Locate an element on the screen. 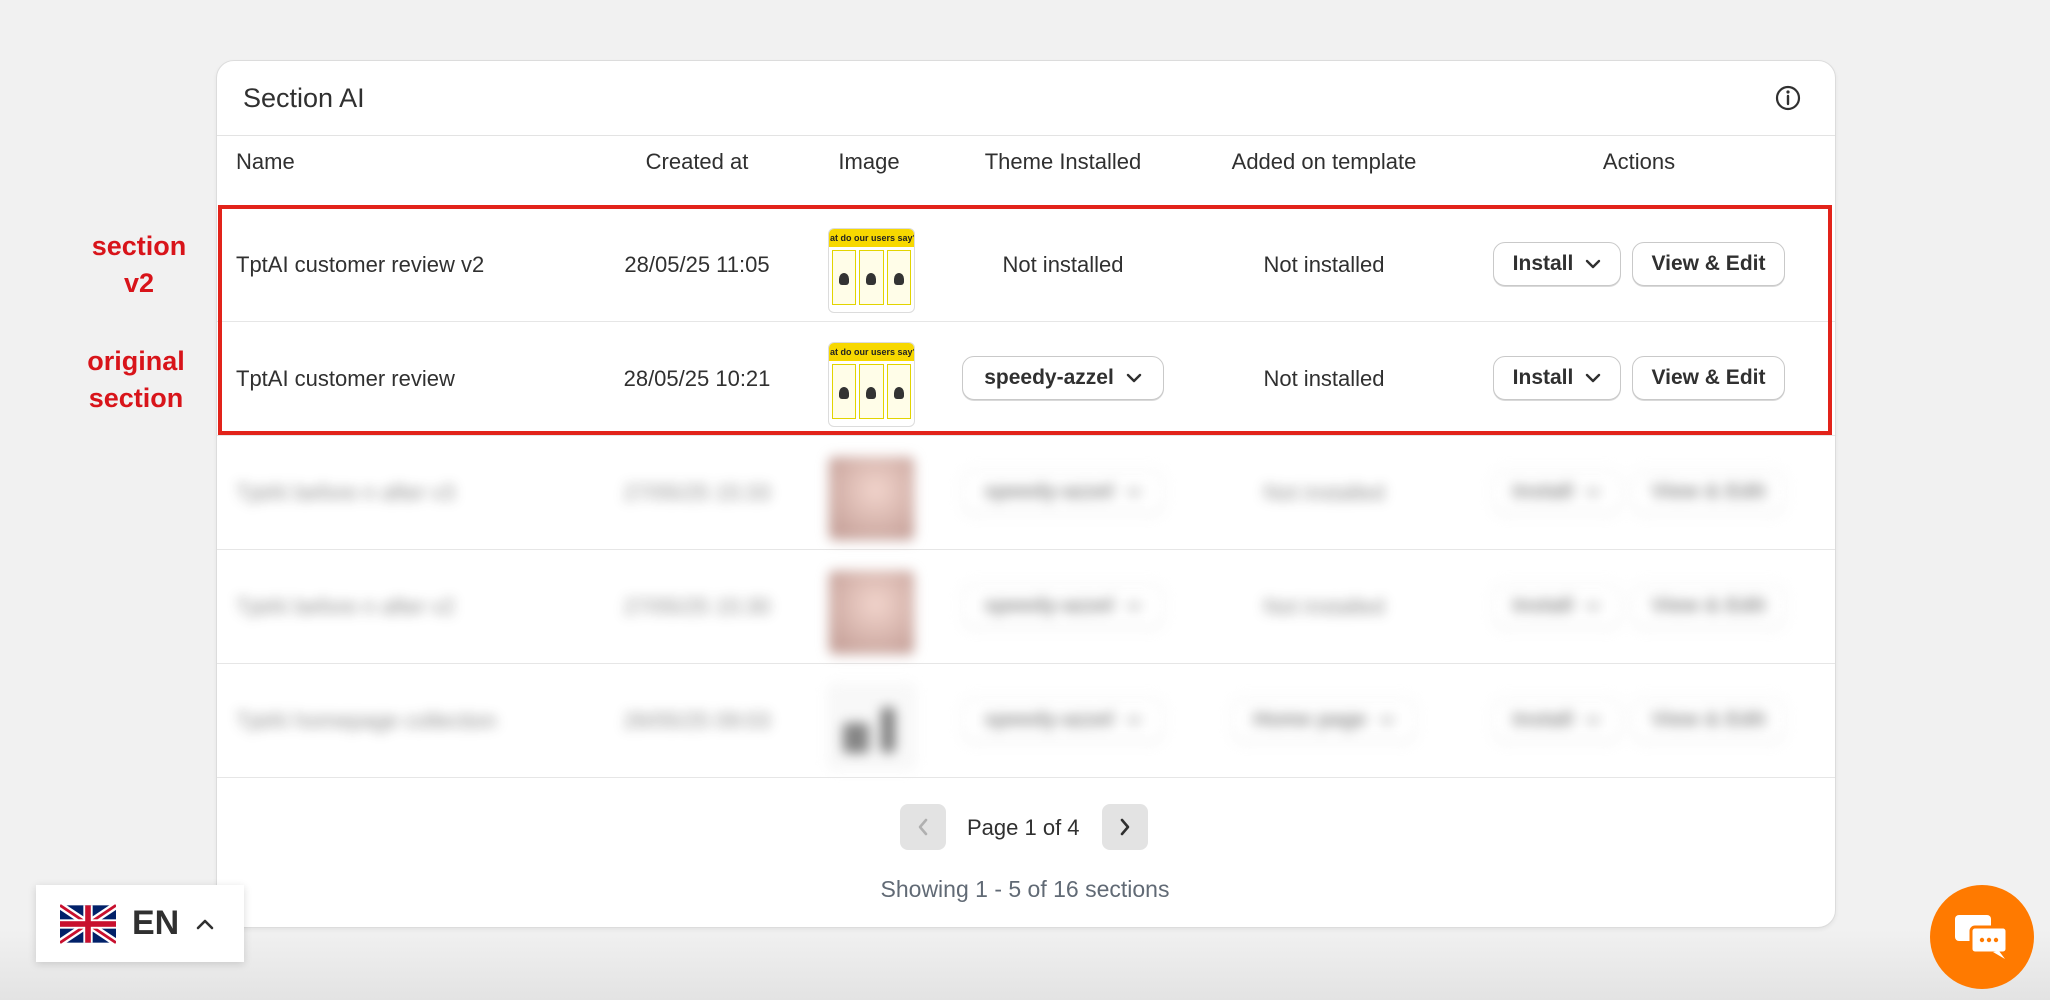 The width and height of the screenshot is (2050, 1000). next-page-button is located at coordinates (1125, 827).